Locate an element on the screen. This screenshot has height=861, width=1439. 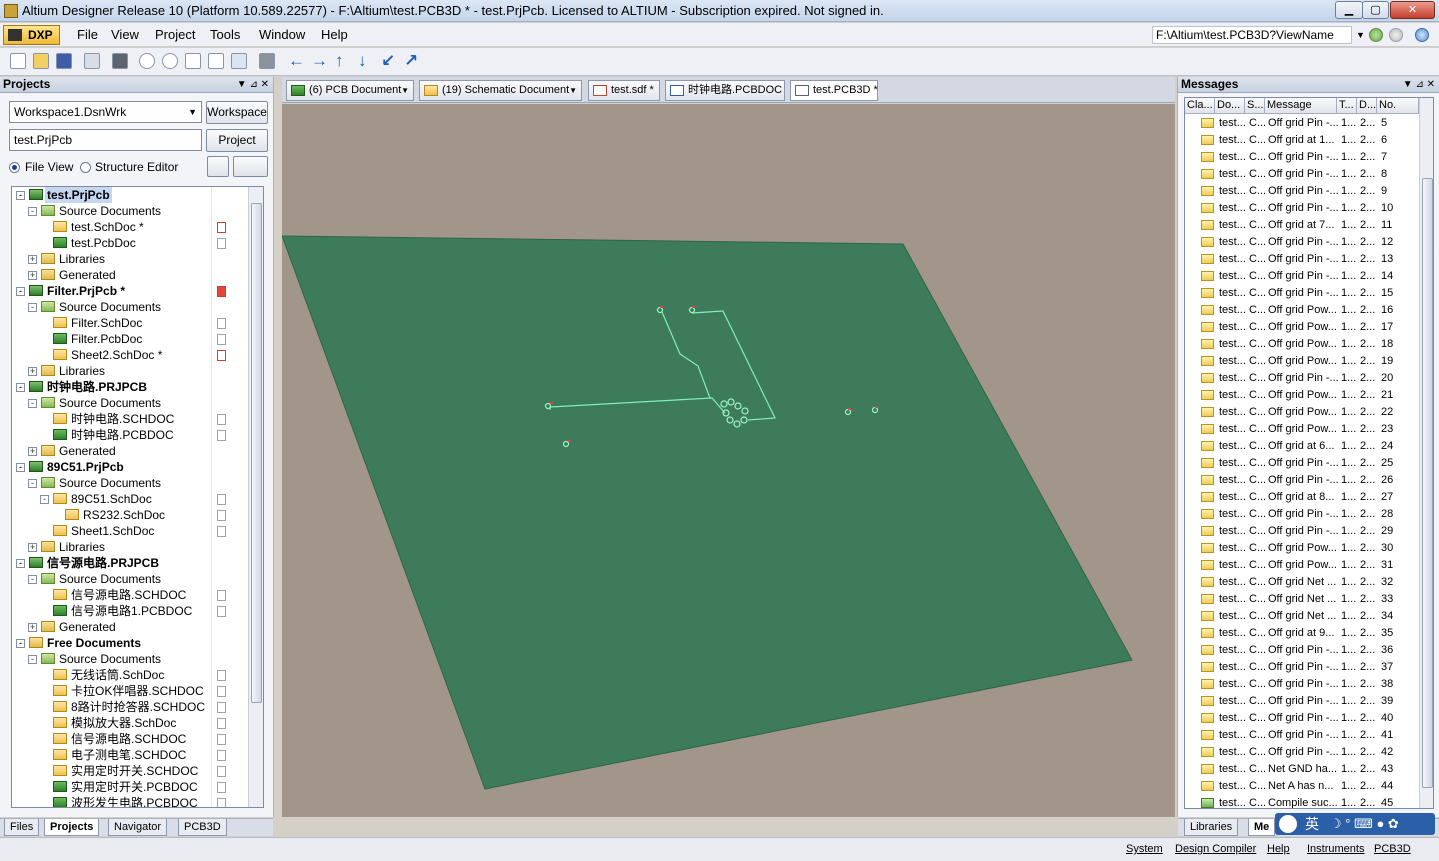
project-field: test.PrjPcb is located at coordinates (105, 140).